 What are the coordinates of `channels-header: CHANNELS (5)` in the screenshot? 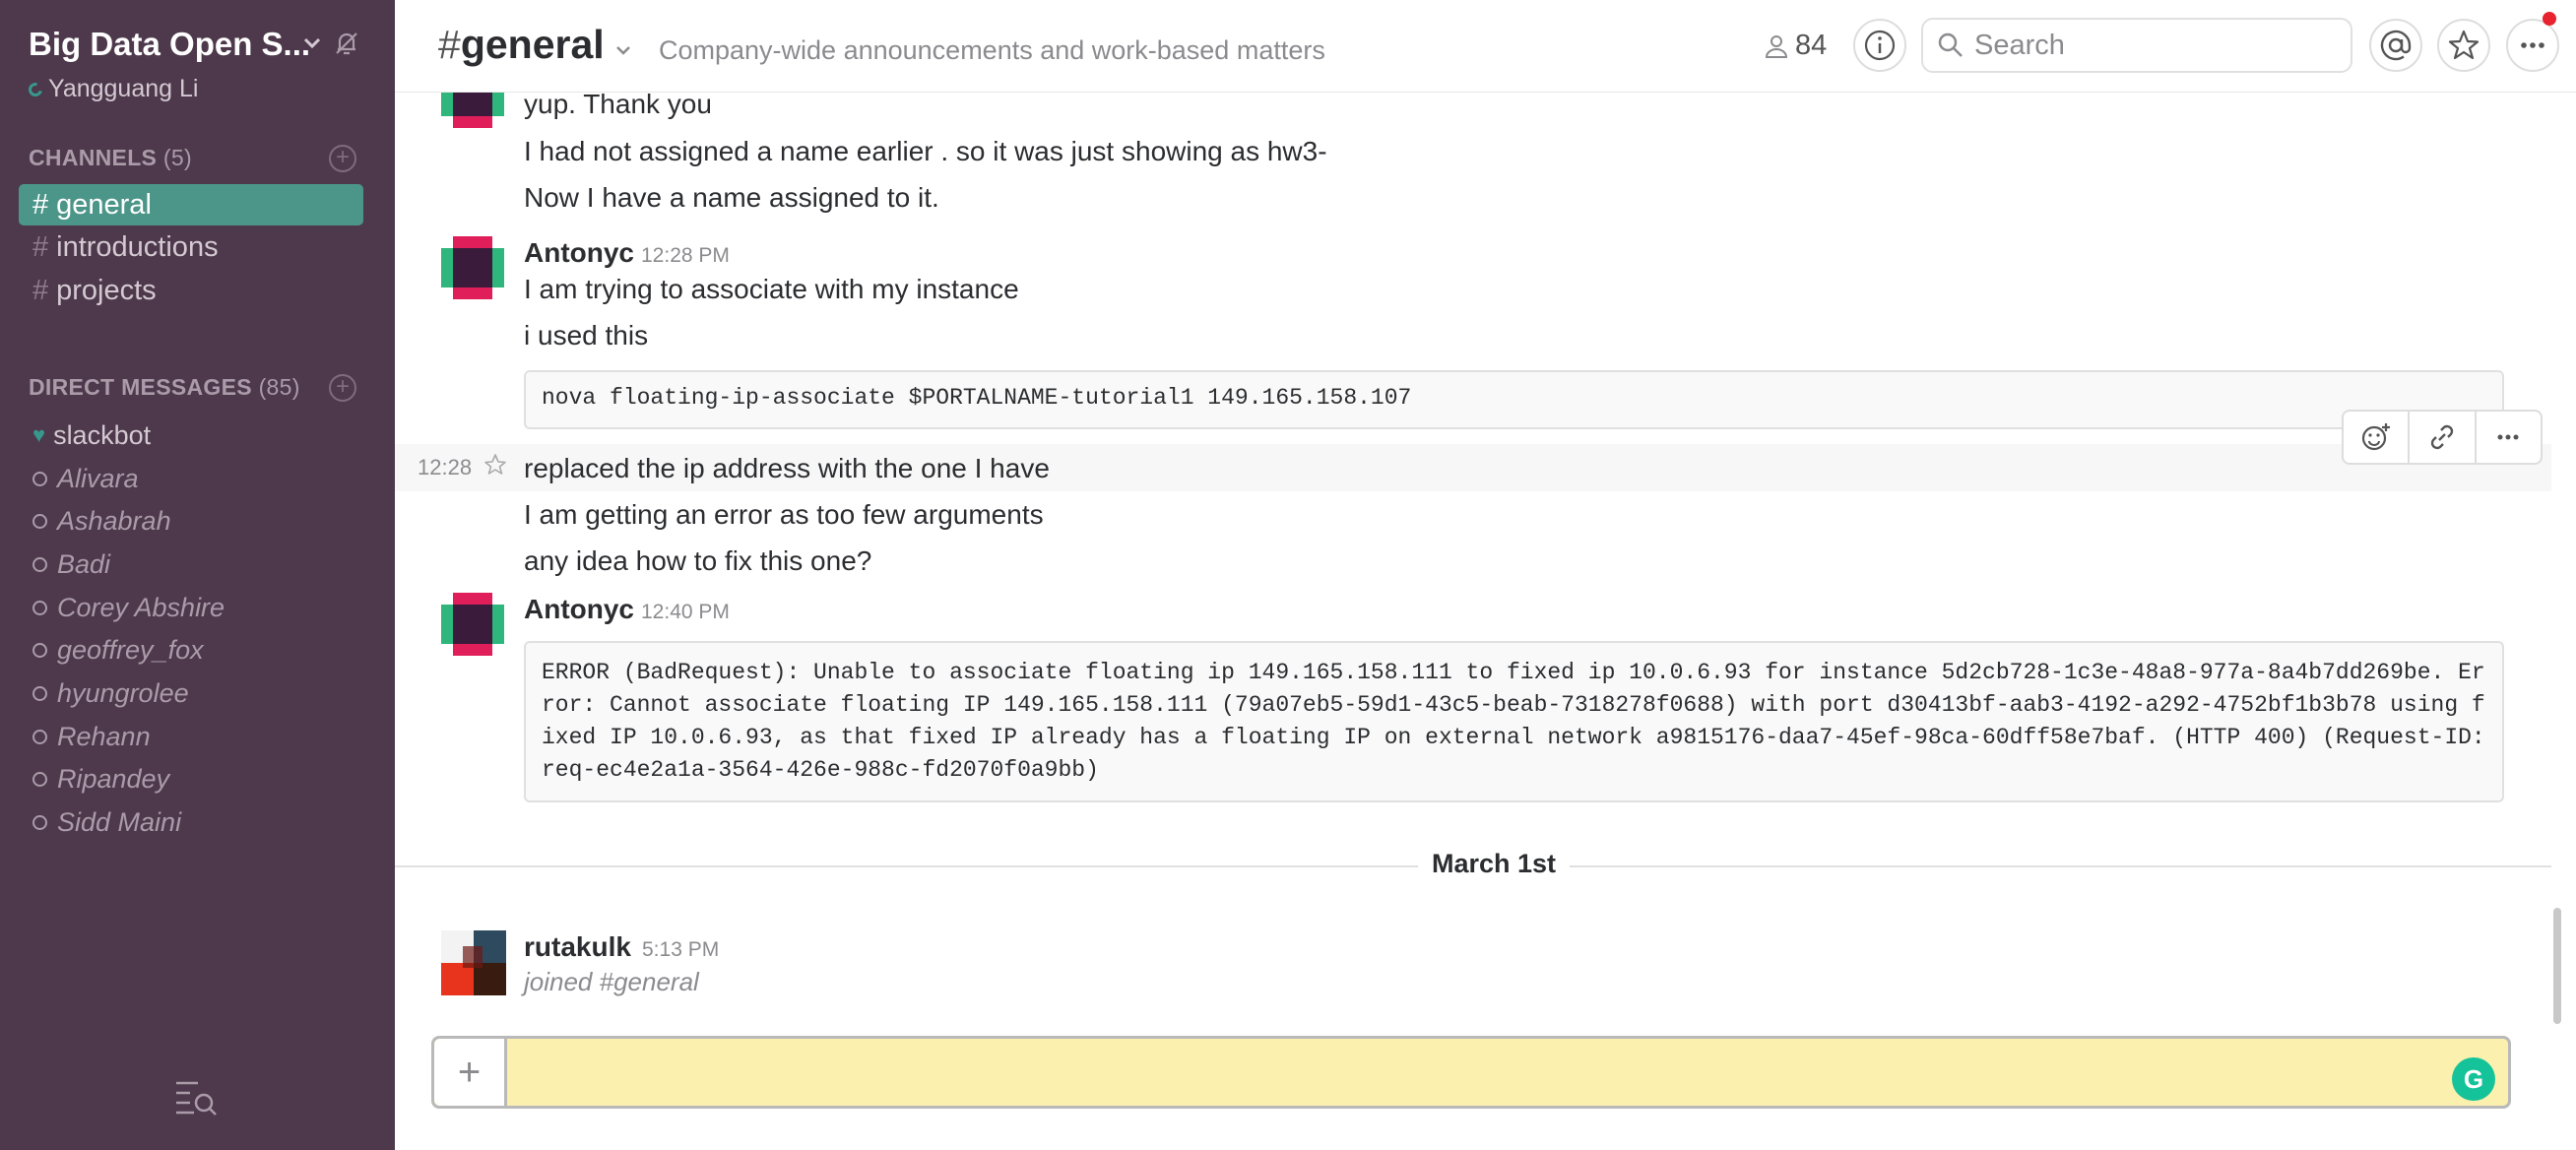 It's located at (110, 158).